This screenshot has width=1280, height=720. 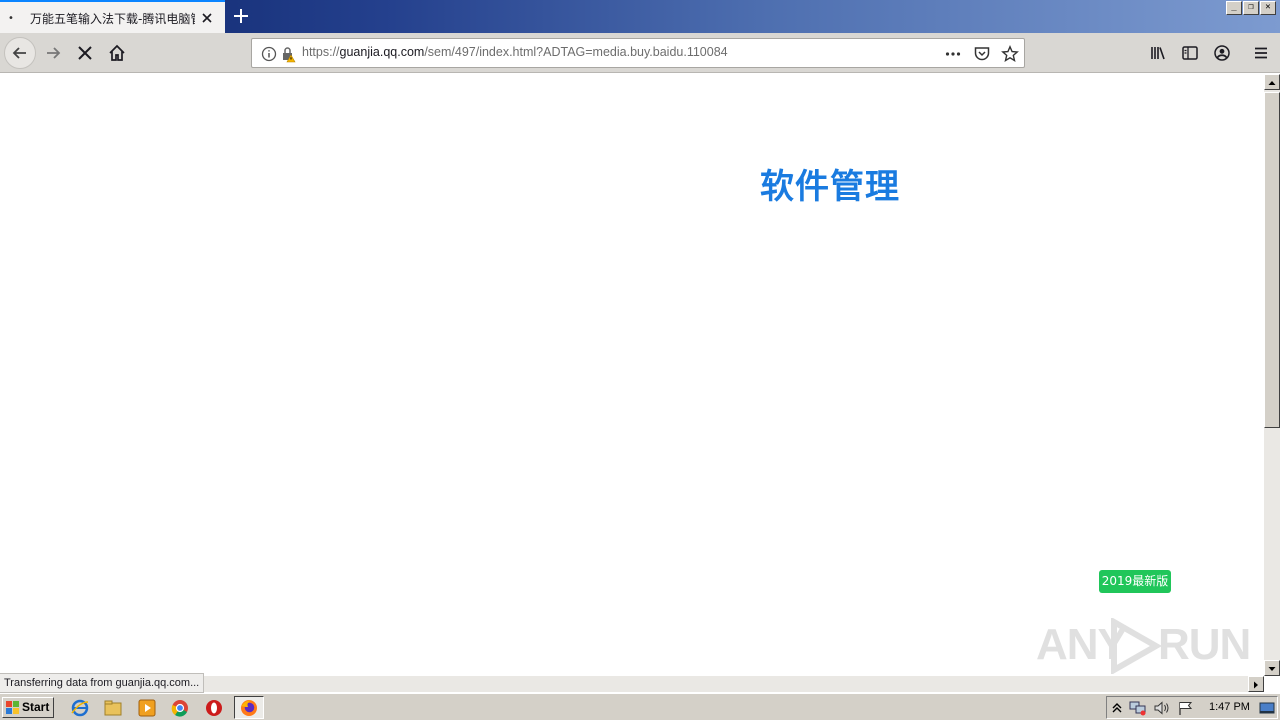 I want to click on site-info-icon, so click(x=269, y=54).